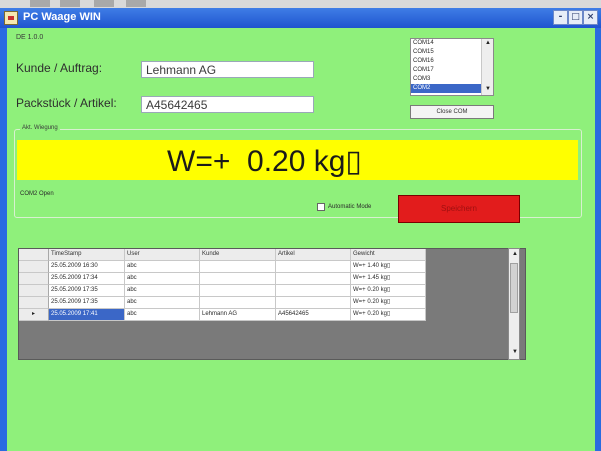 The image size is (601, 451). What do you see at coordinates (264, 161) in the screenshot?
I see `weight-reading: W=+ 0.20 kg▯` at bounding box center [264, 161].